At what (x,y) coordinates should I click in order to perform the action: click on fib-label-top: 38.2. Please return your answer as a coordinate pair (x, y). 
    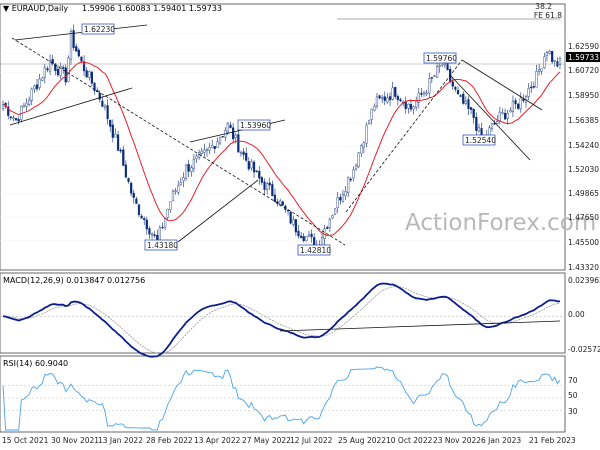
    Looking at the image, I should click on (543, 6).